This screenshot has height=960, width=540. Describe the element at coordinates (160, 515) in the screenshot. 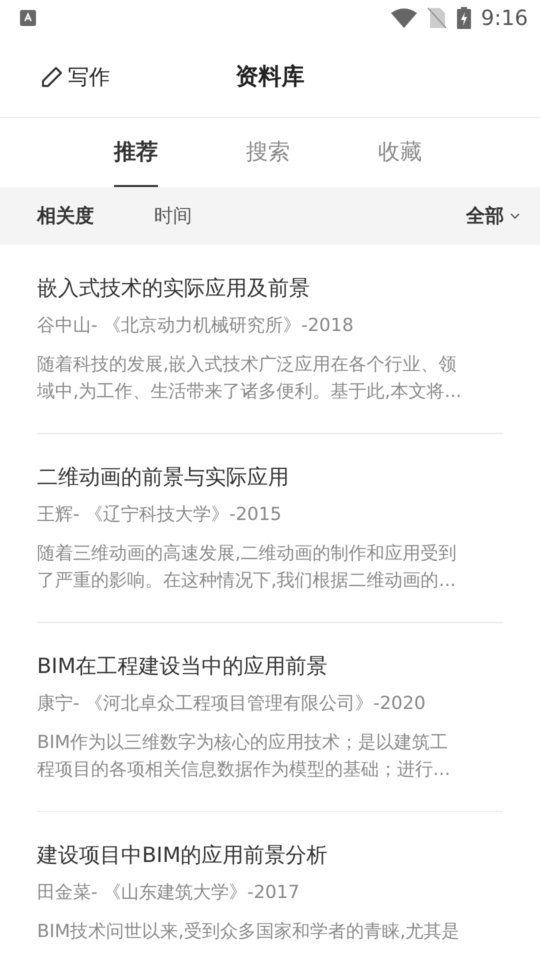

I see `article-source: 王辉- 《辽宁科技大学》-2015` at that location.